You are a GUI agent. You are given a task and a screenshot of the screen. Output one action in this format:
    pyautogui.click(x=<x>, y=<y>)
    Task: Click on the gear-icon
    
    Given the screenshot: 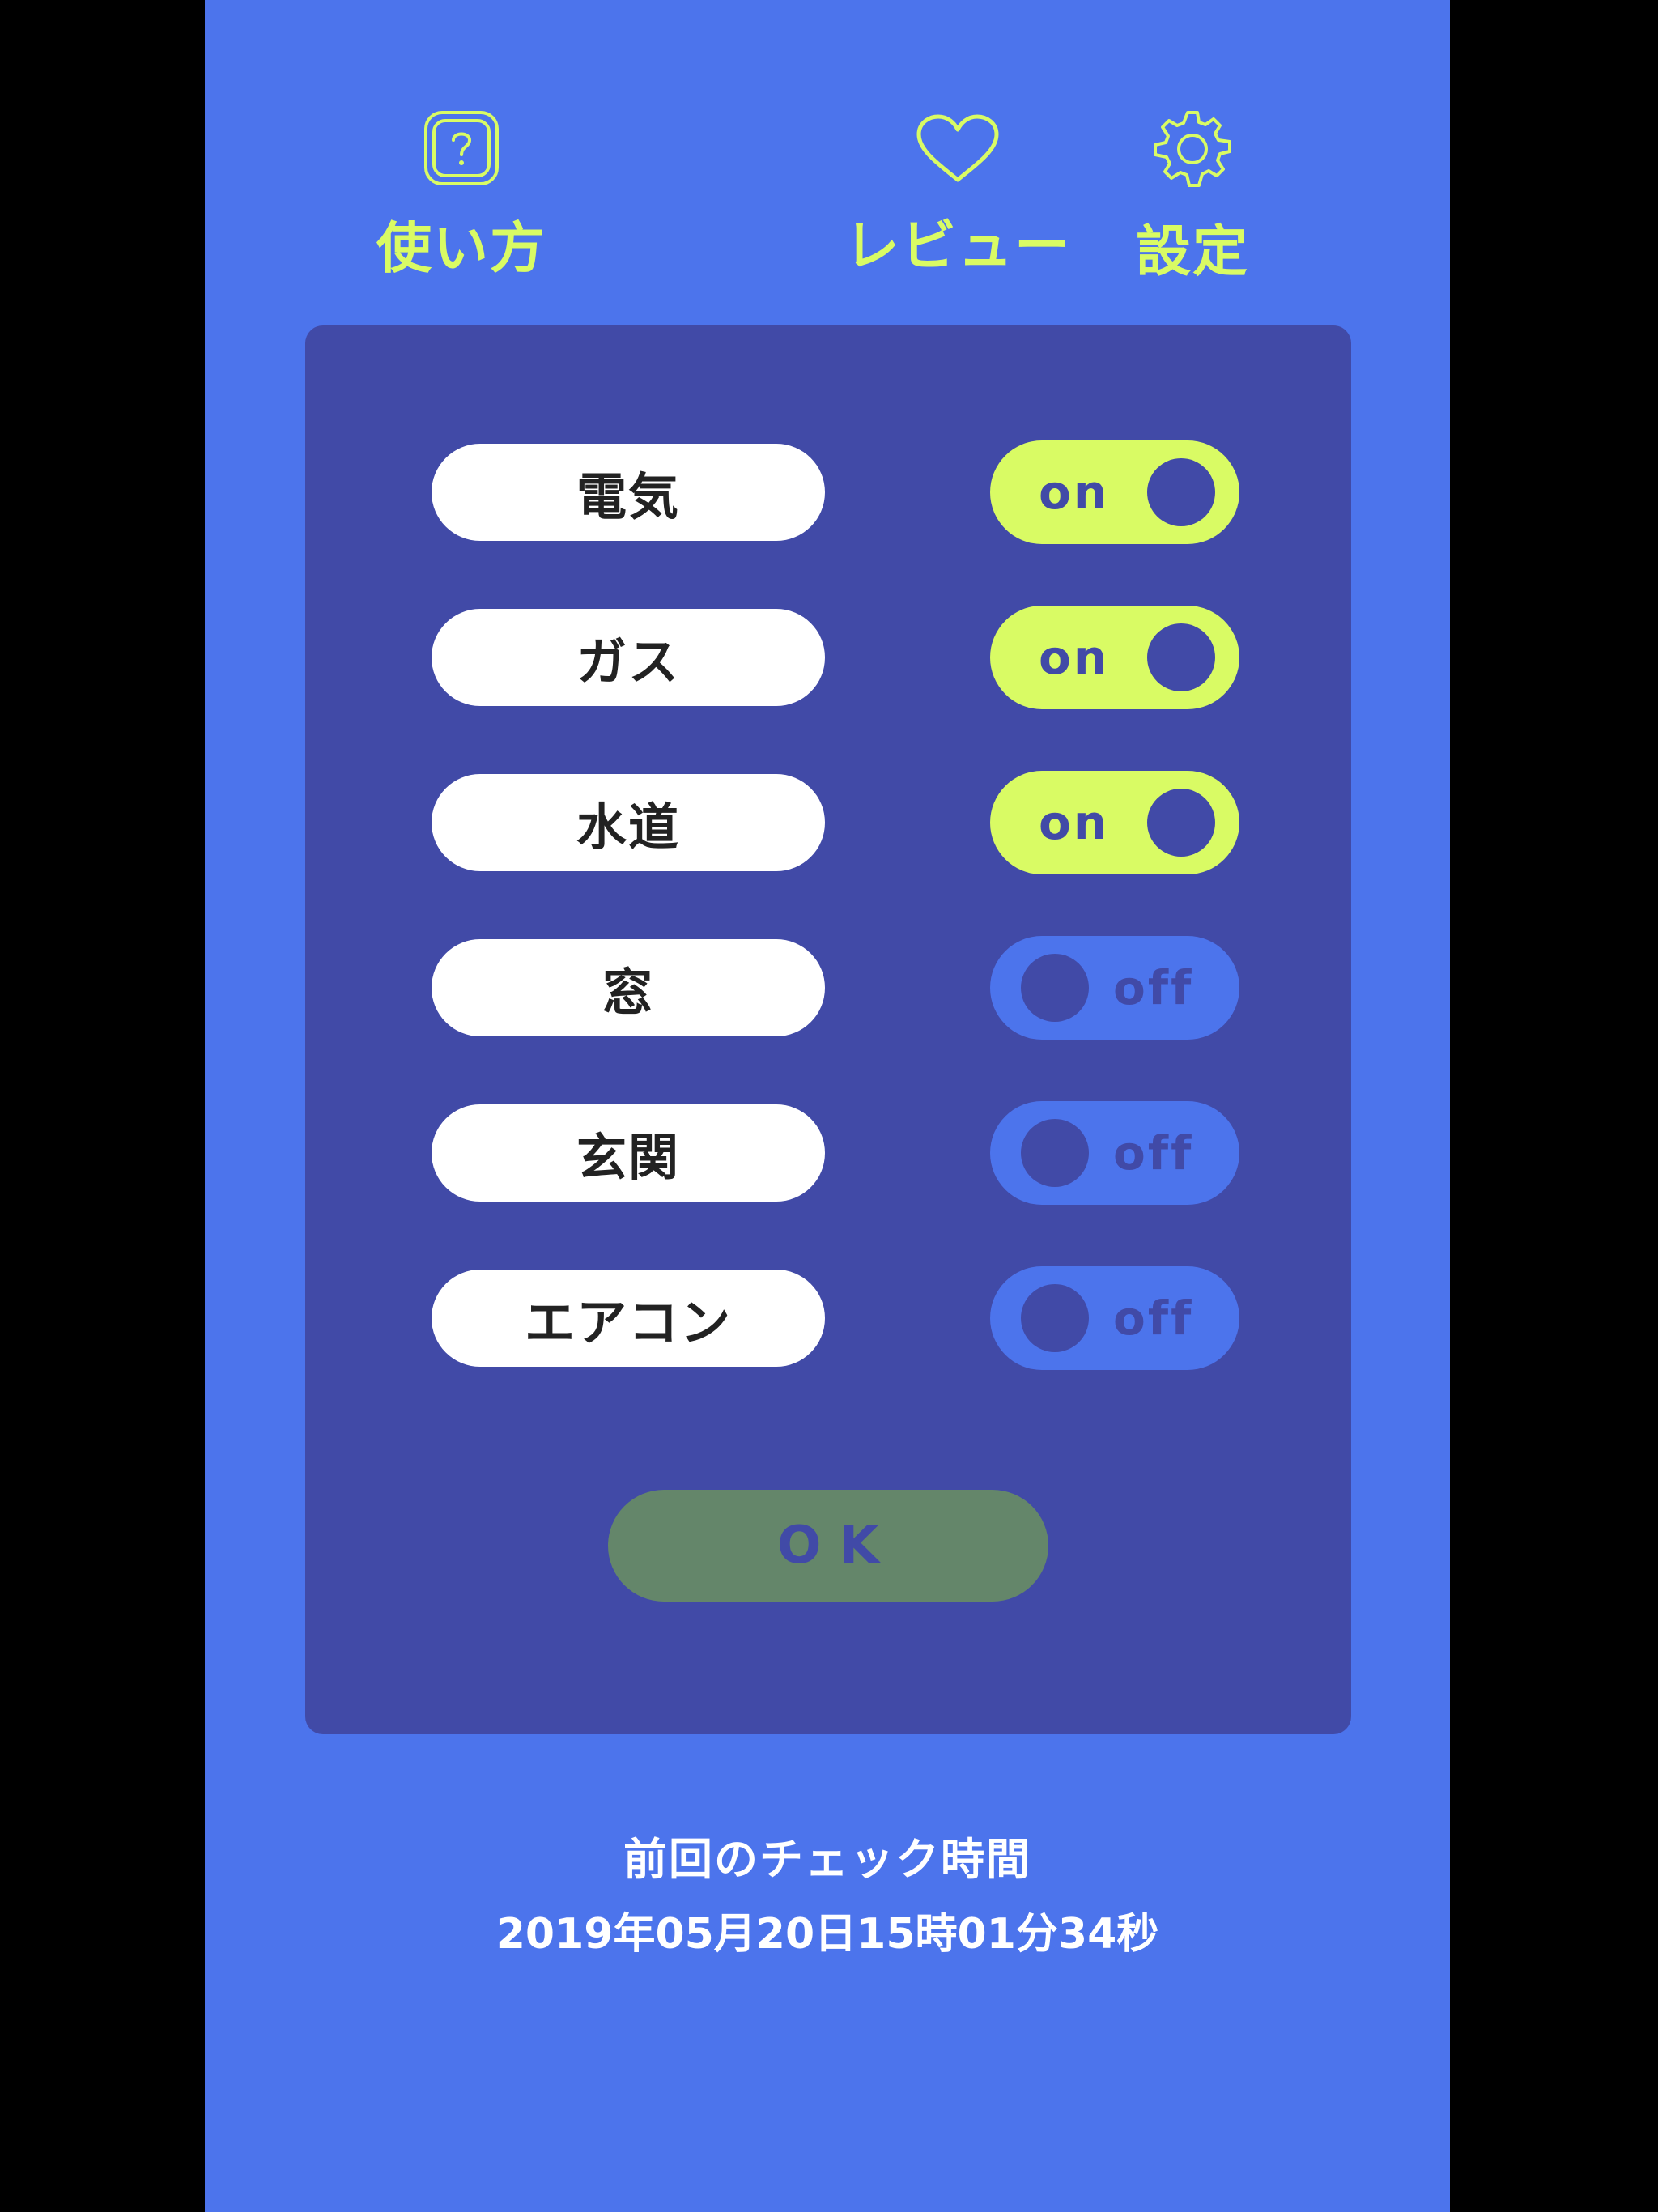 What is the action you would take?
    pyautogui.click(x=1192, y=149)
    